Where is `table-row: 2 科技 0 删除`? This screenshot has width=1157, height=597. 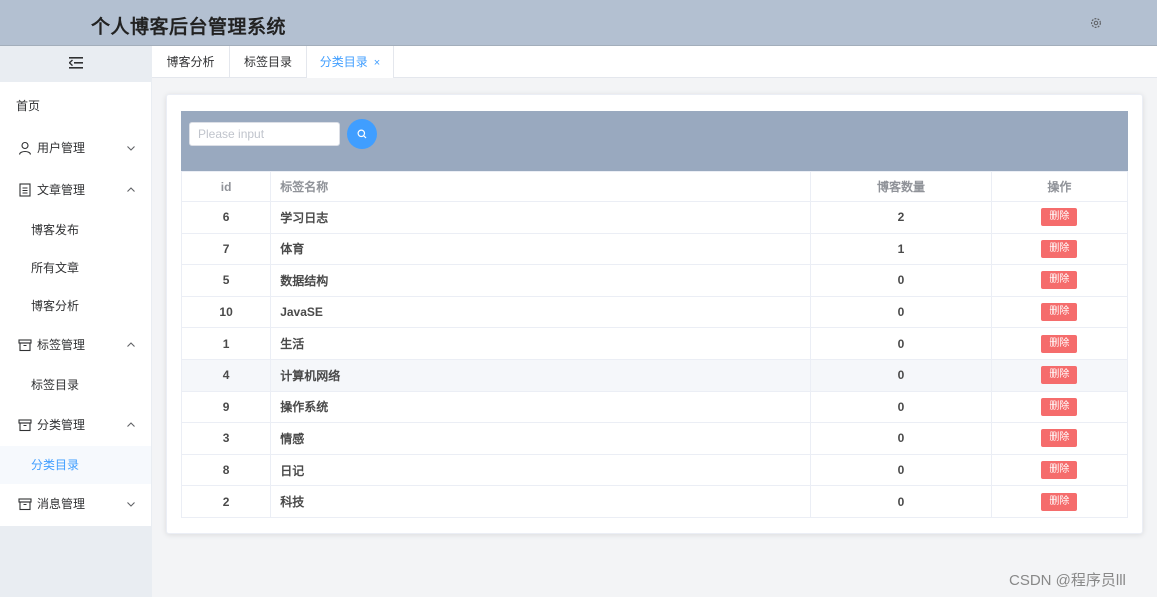 table-row: 2 科技 0 删除 is located at coordinates (654, 501).